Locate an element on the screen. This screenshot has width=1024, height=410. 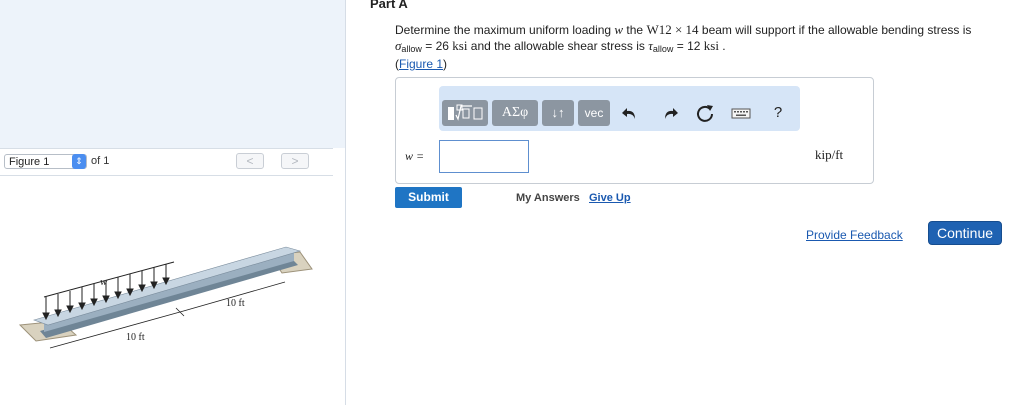
next-figure-button: > is located at coordinates (295, 161).